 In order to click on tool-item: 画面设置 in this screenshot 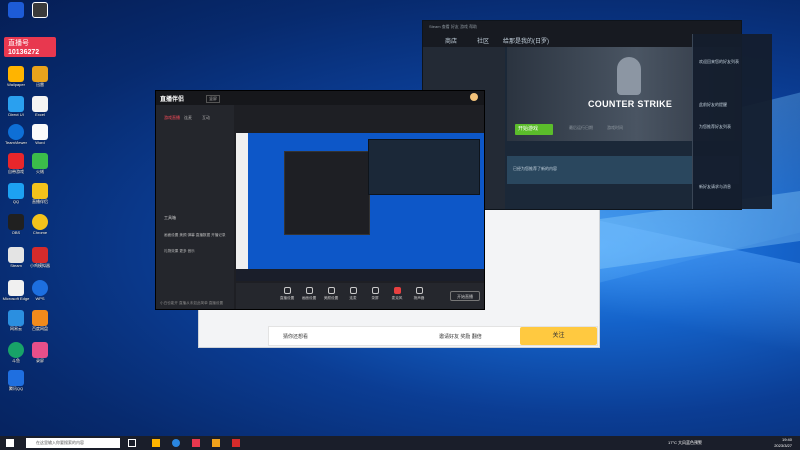, I will do `click(171, 235)`.